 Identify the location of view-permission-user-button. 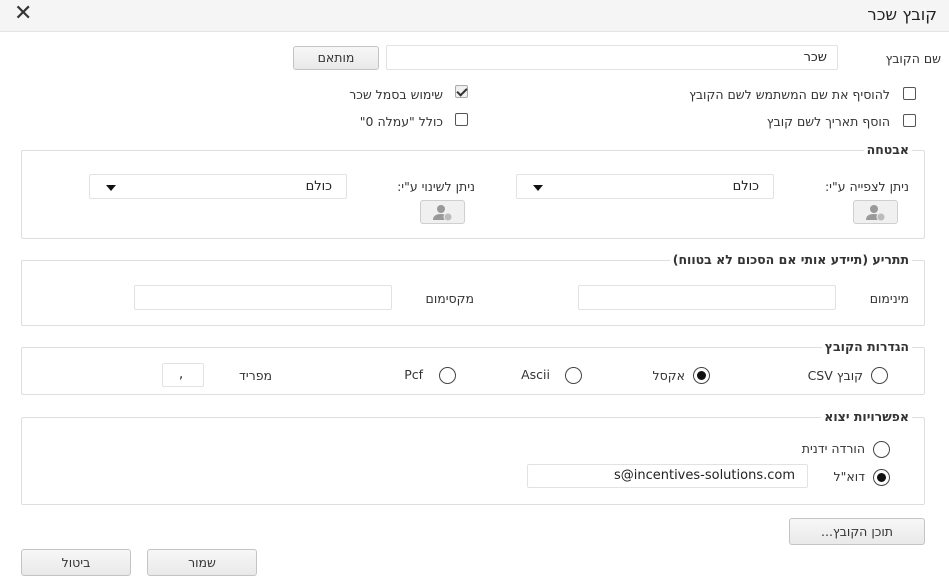
(875, 212).